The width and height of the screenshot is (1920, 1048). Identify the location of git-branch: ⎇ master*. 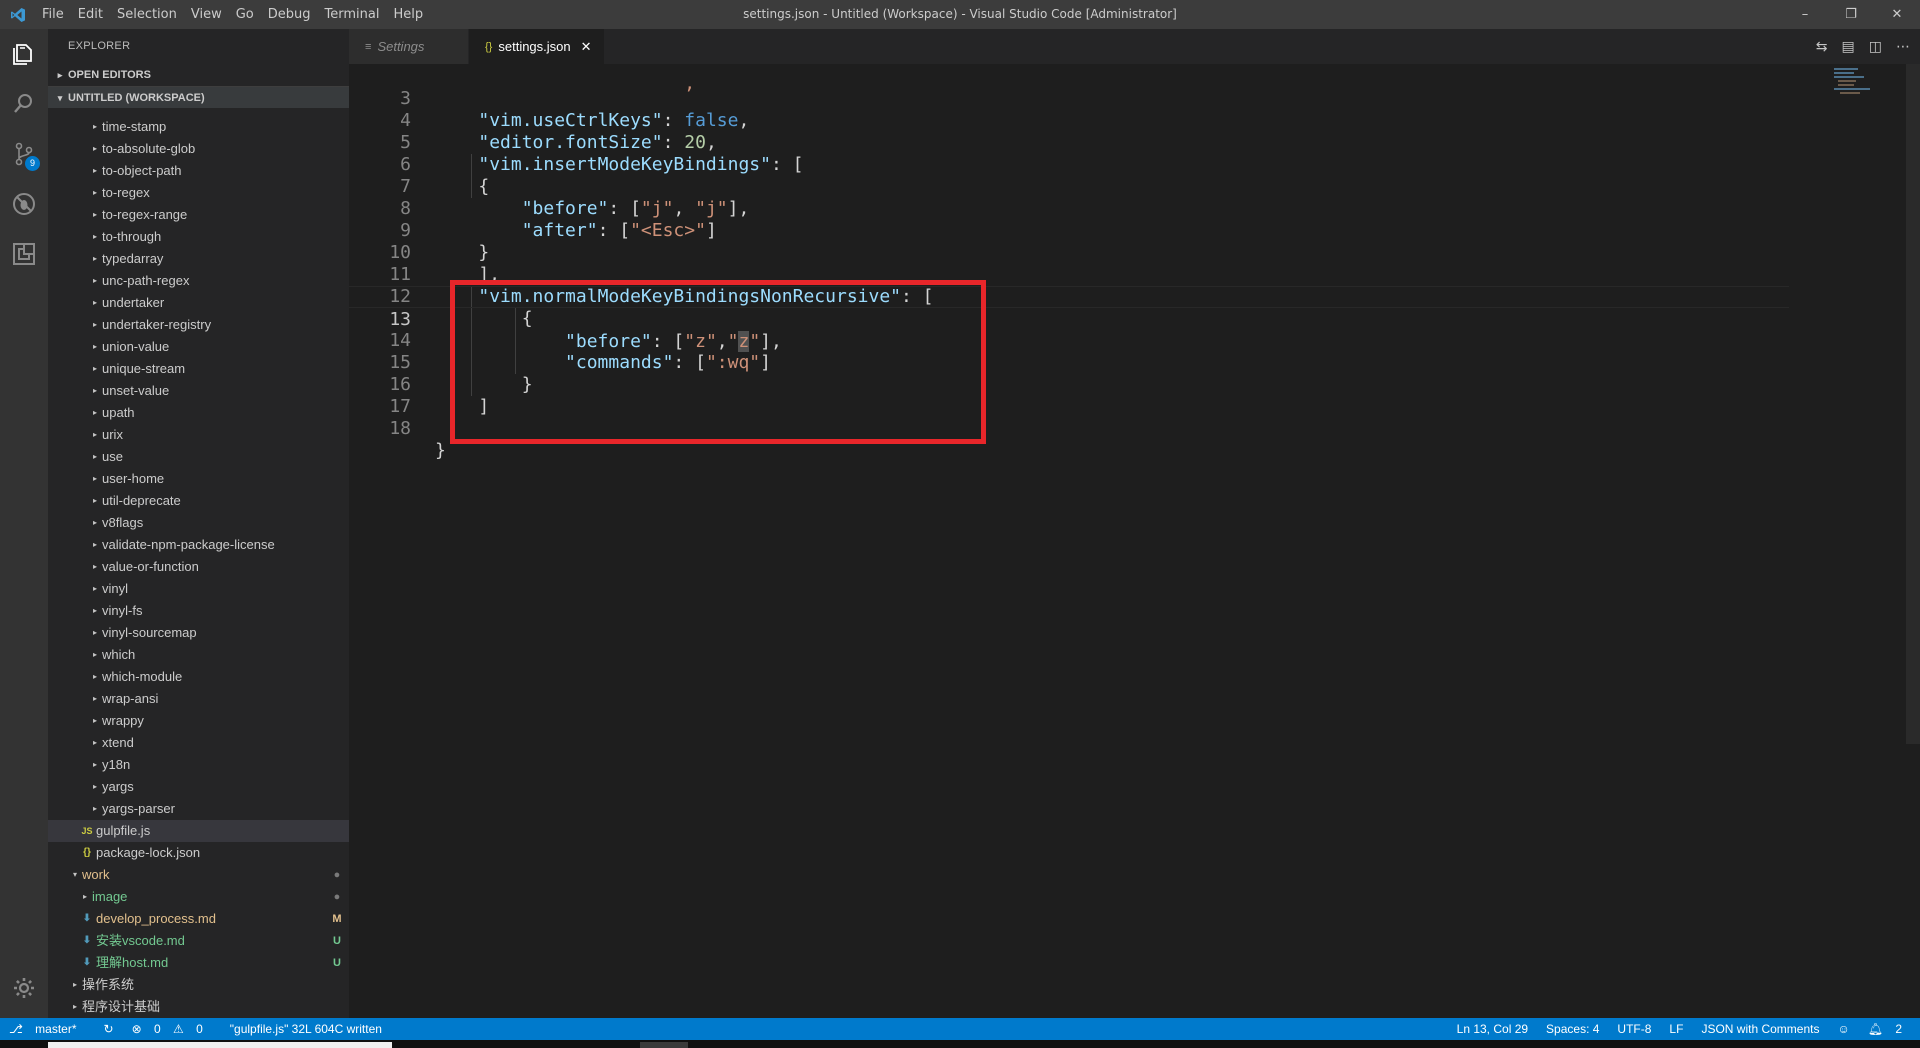
(47, 1029).